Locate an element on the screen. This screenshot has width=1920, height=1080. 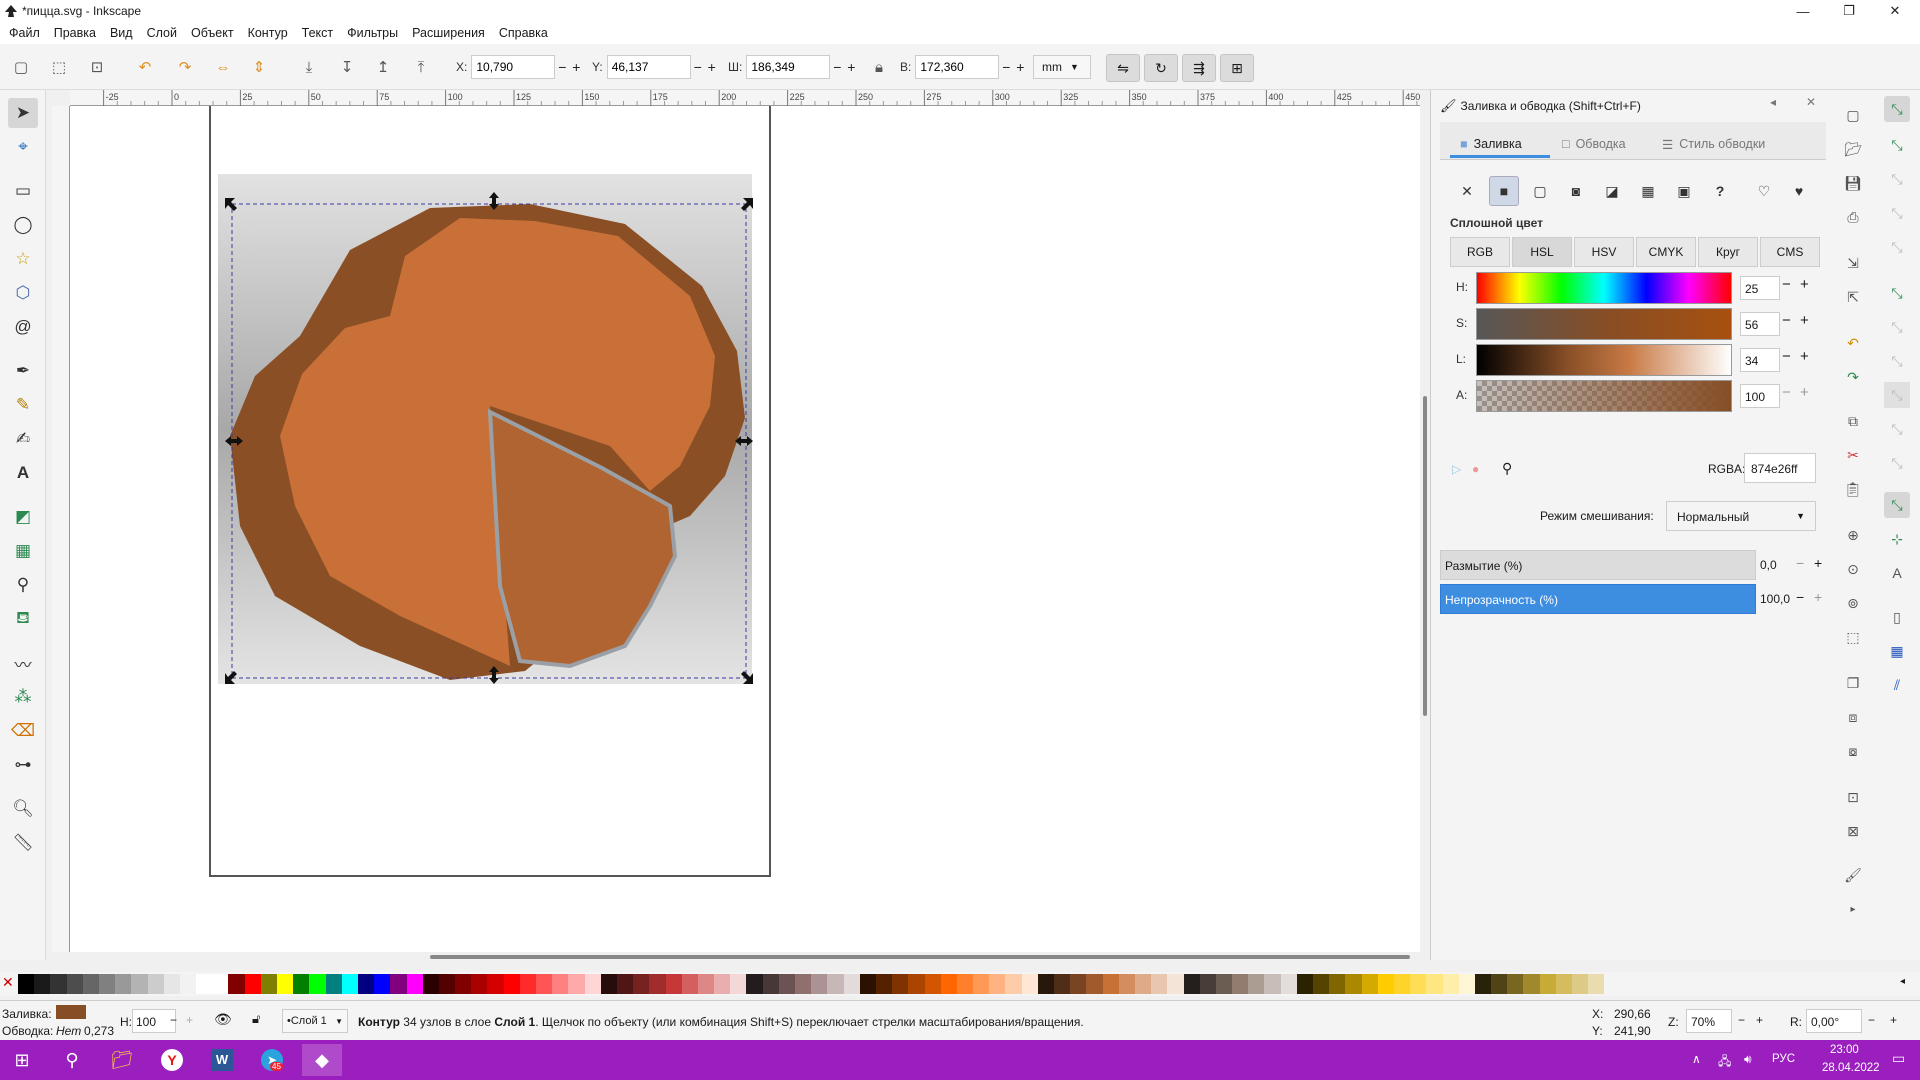
horizontal-scrollbar is located at coordinates (750, 957).